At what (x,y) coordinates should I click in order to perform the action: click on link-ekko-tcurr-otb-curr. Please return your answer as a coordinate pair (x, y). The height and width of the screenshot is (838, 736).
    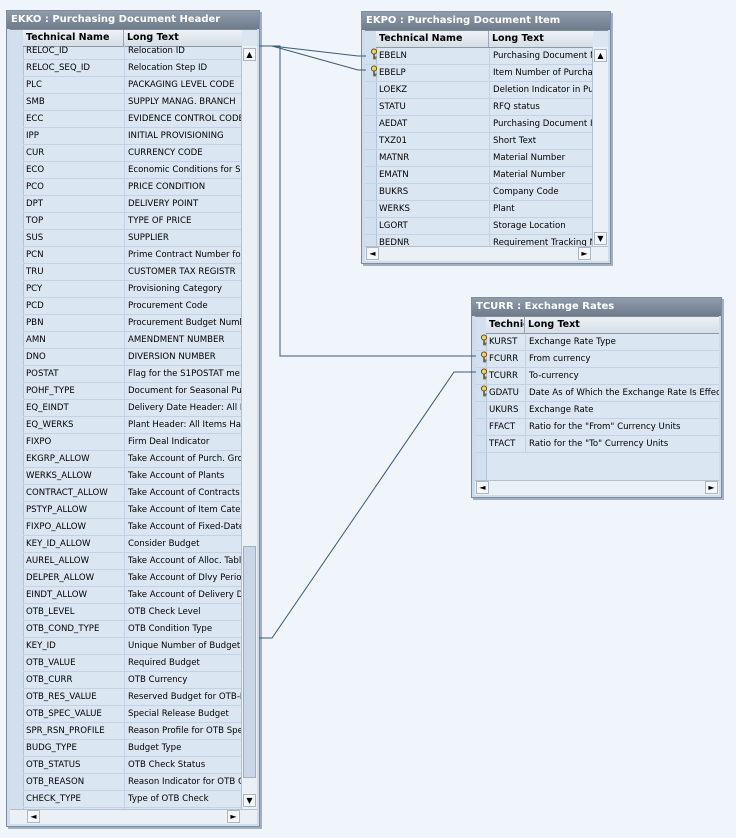
    Looking at the image, I should click on (367, 505).